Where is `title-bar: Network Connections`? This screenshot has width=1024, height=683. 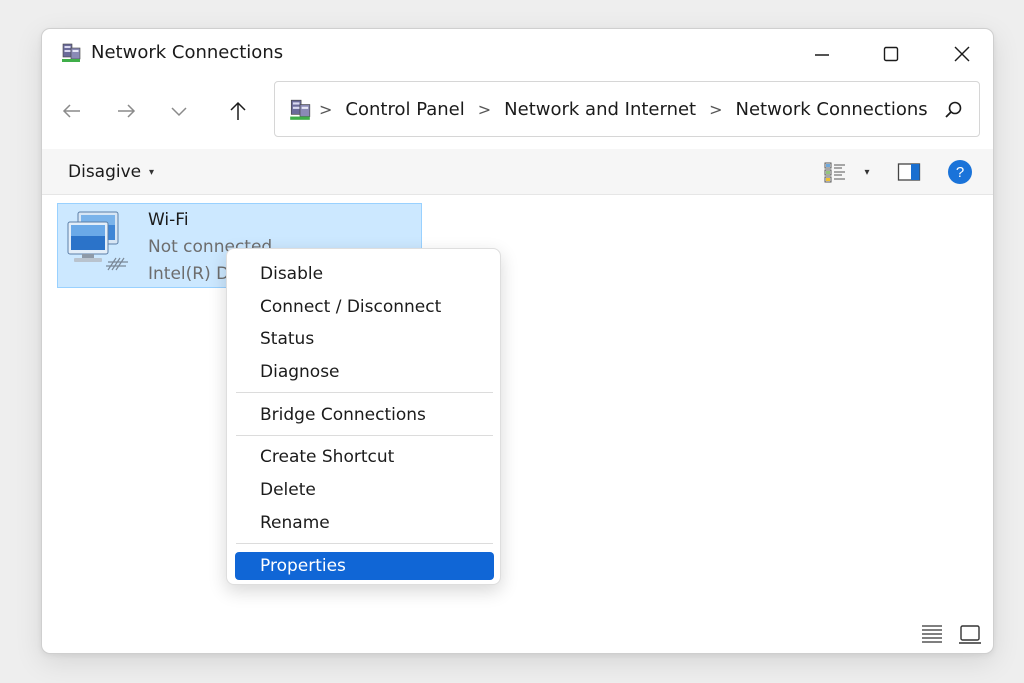
title-bar: Network Connections is located at coordinates (517, 54).